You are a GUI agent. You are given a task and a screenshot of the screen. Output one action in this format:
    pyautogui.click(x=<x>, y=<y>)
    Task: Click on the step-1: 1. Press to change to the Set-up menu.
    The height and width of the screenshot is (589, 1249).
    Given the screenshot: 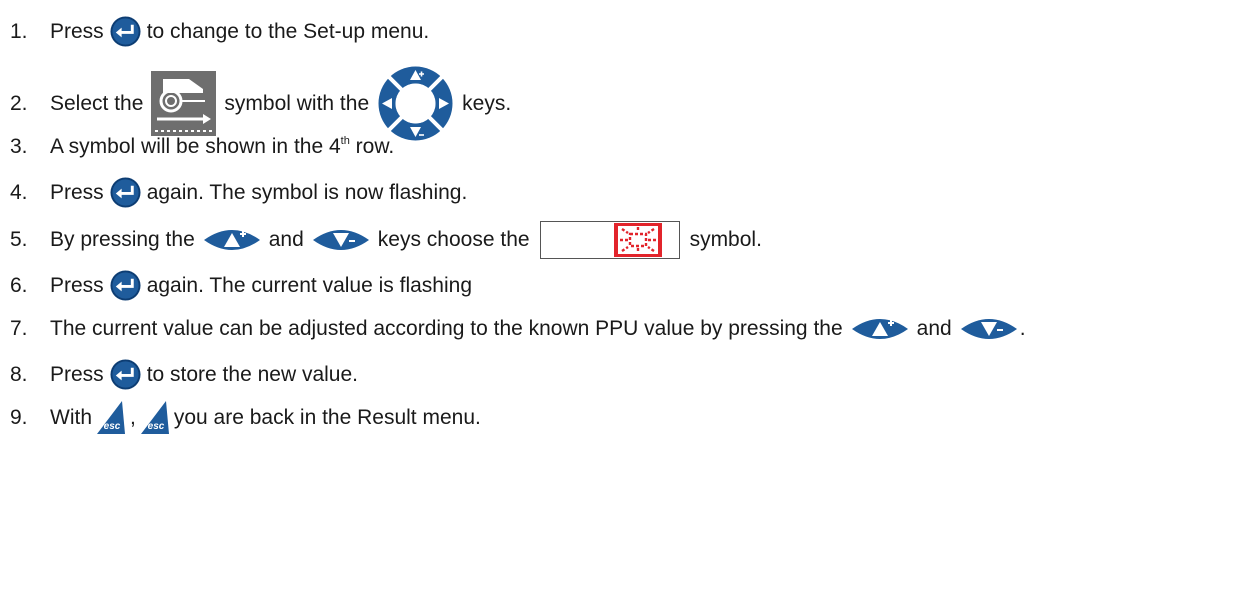 What is the action you would take?
    pyautogui.click(x=214, y=31)
    